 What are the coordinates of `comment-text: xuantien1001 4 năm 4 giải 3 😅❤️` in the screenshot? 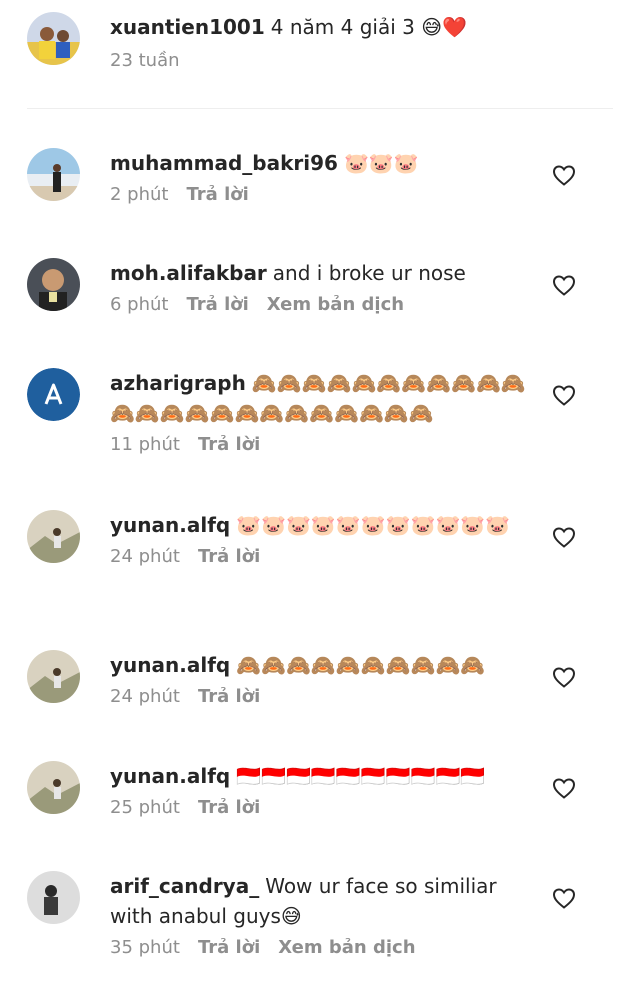 It's located at (320, 27).